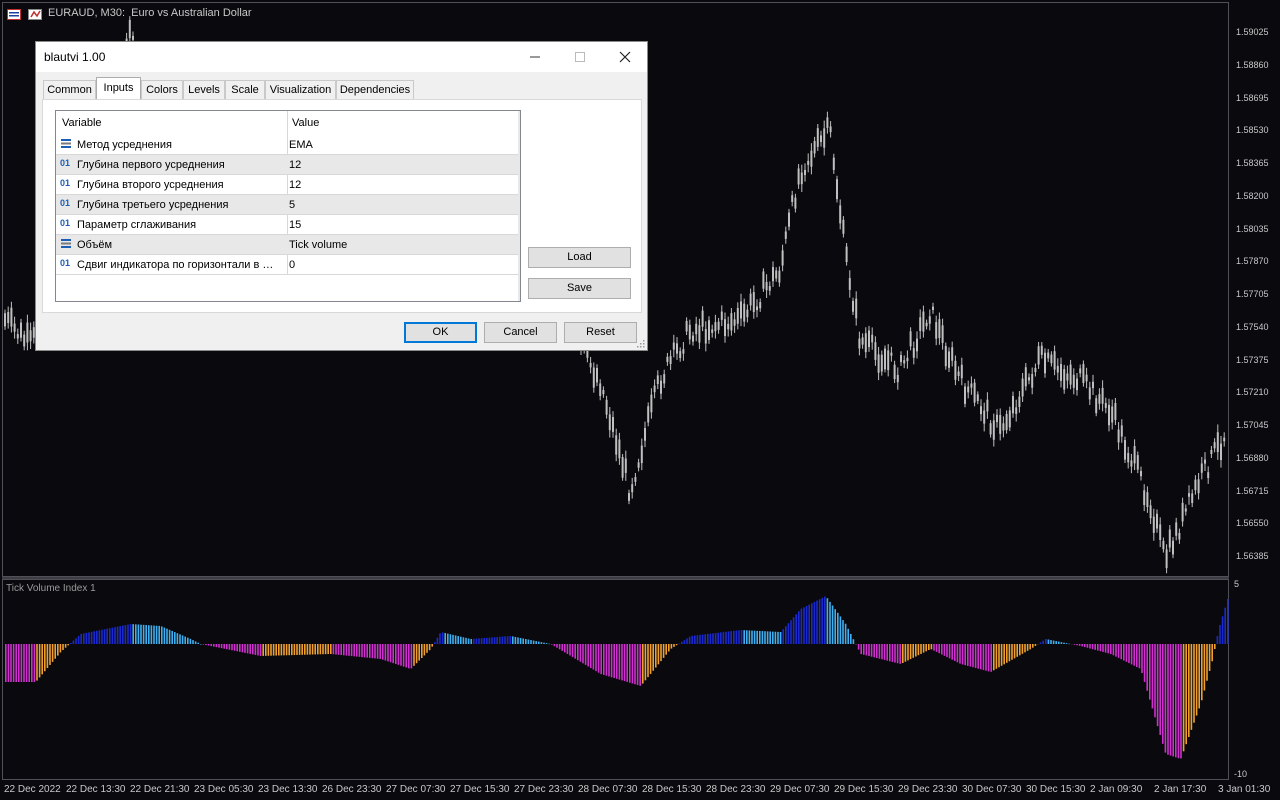 This screenshot has height=800, width=1280. I want to click on time-label: 2 Jan 17:30, so click(1180, 789).